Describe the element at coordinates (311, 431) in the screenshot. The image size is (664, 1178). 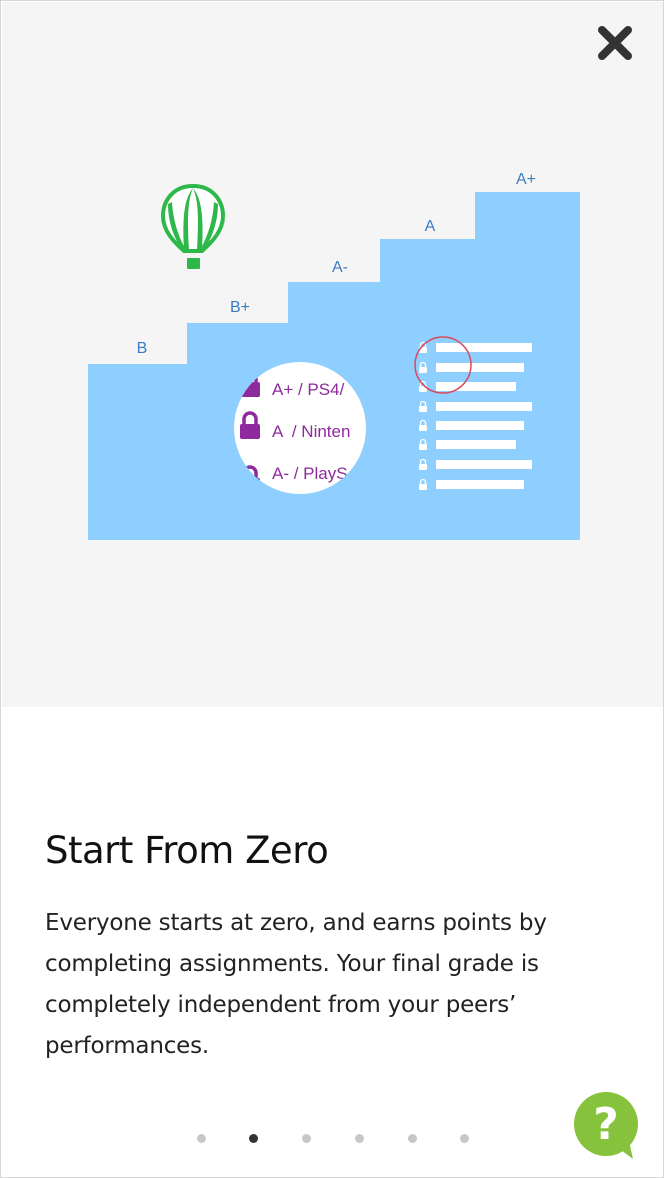
I see `magnifier-row-2: A / Ninten` at that location.